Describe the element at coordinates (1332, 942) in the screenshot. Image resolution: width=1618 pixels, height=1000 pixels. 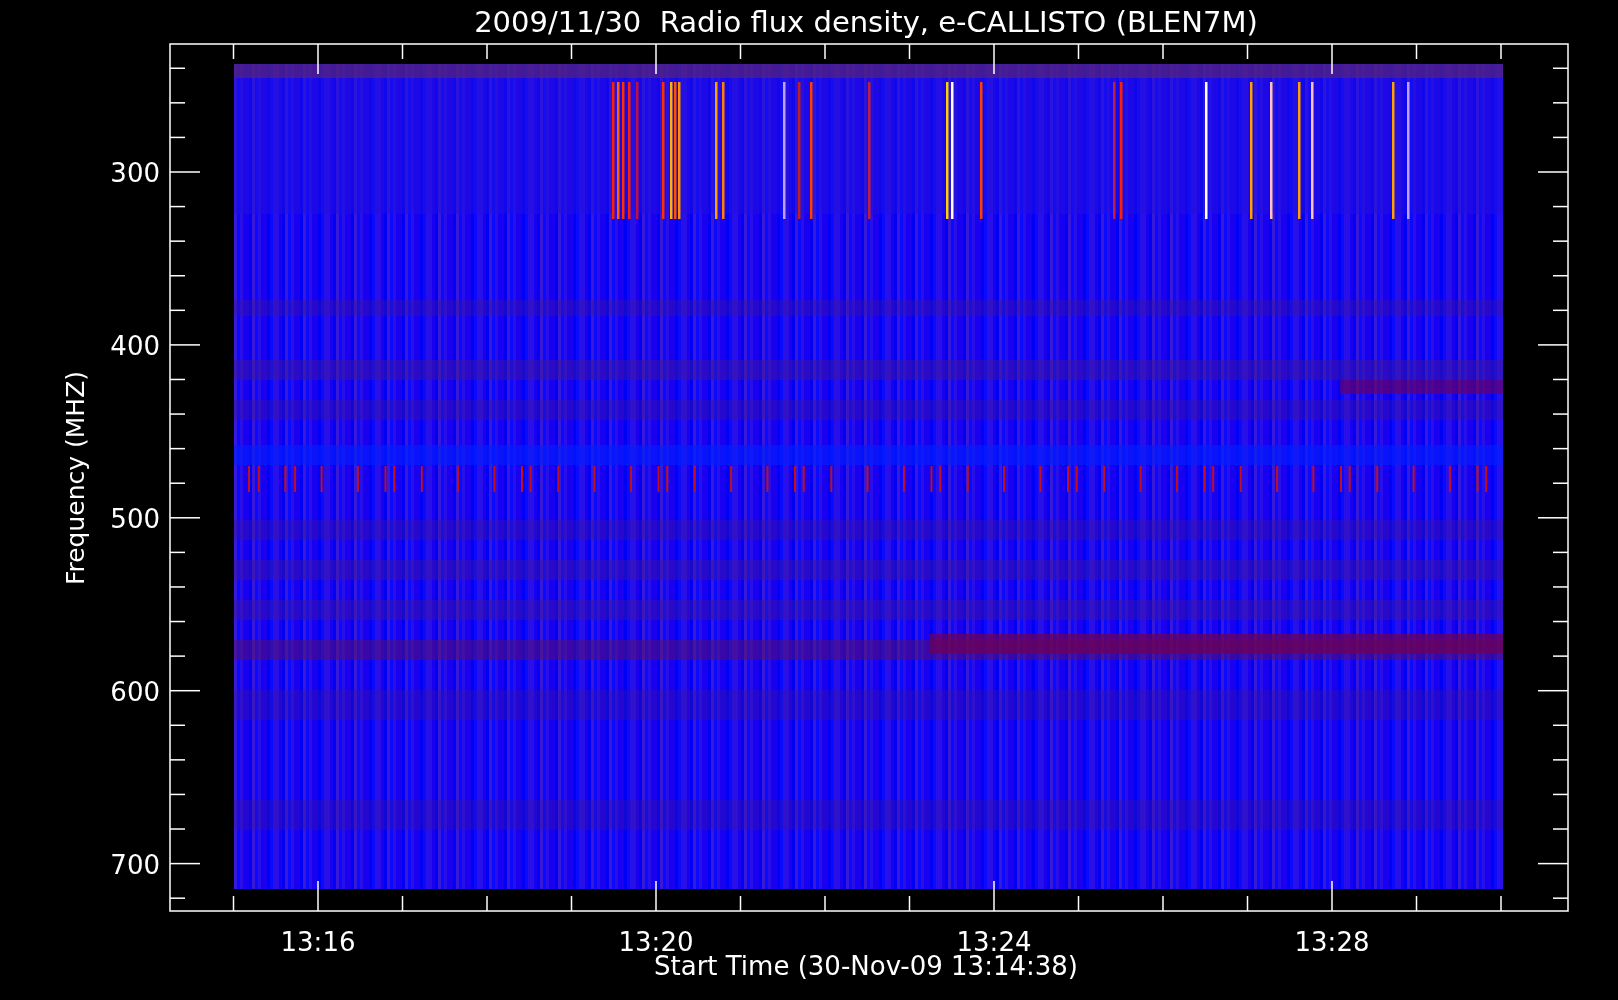
I see `x-tick-label: 13:28` at that location.